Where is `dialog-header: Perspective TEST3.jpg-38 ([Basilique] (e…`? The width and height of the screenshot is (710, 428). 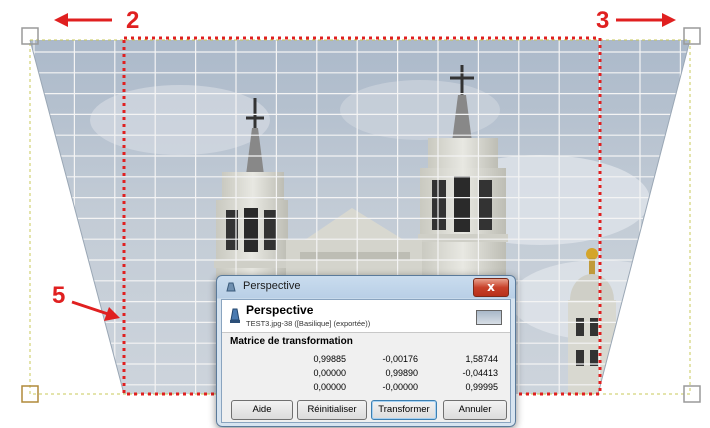 dialog-header: Perspective TEST3.jpg-38 ([Basilique] (e… is located at coordinates (366, 316).